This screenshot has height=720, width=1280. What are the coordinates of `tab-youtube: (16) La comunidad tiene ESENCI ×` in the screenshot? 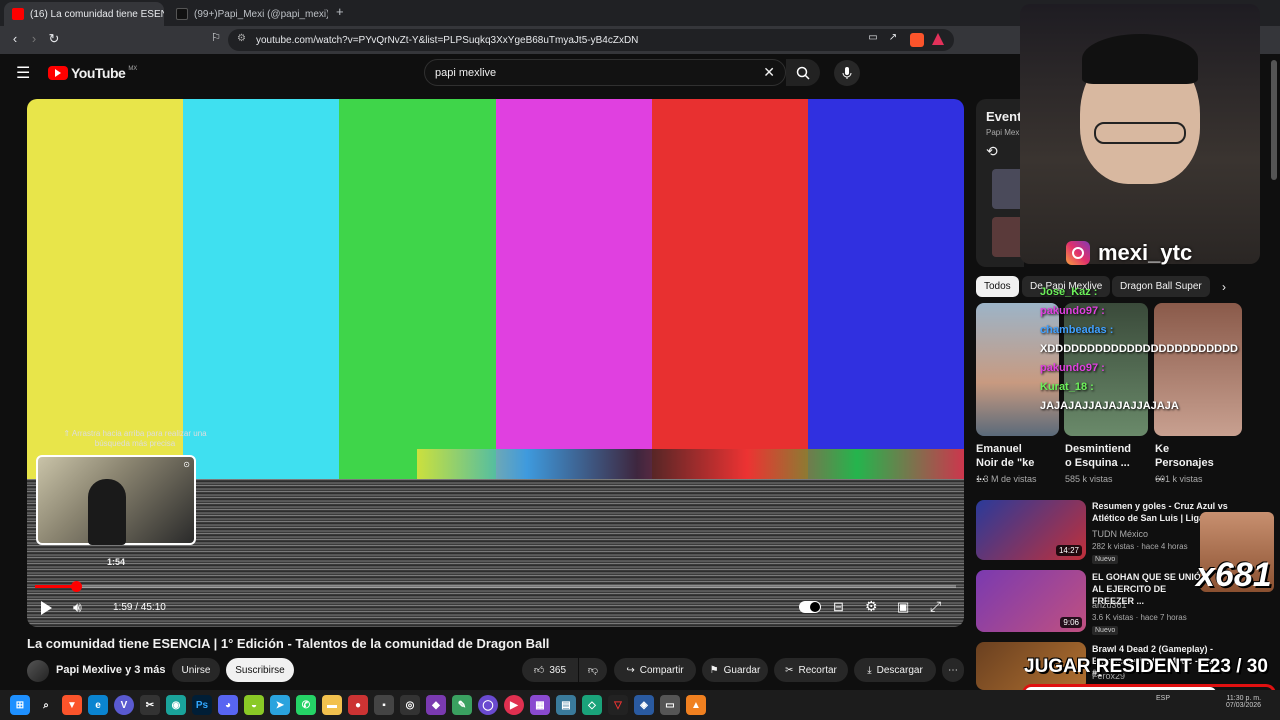 It's located at (84, 14).